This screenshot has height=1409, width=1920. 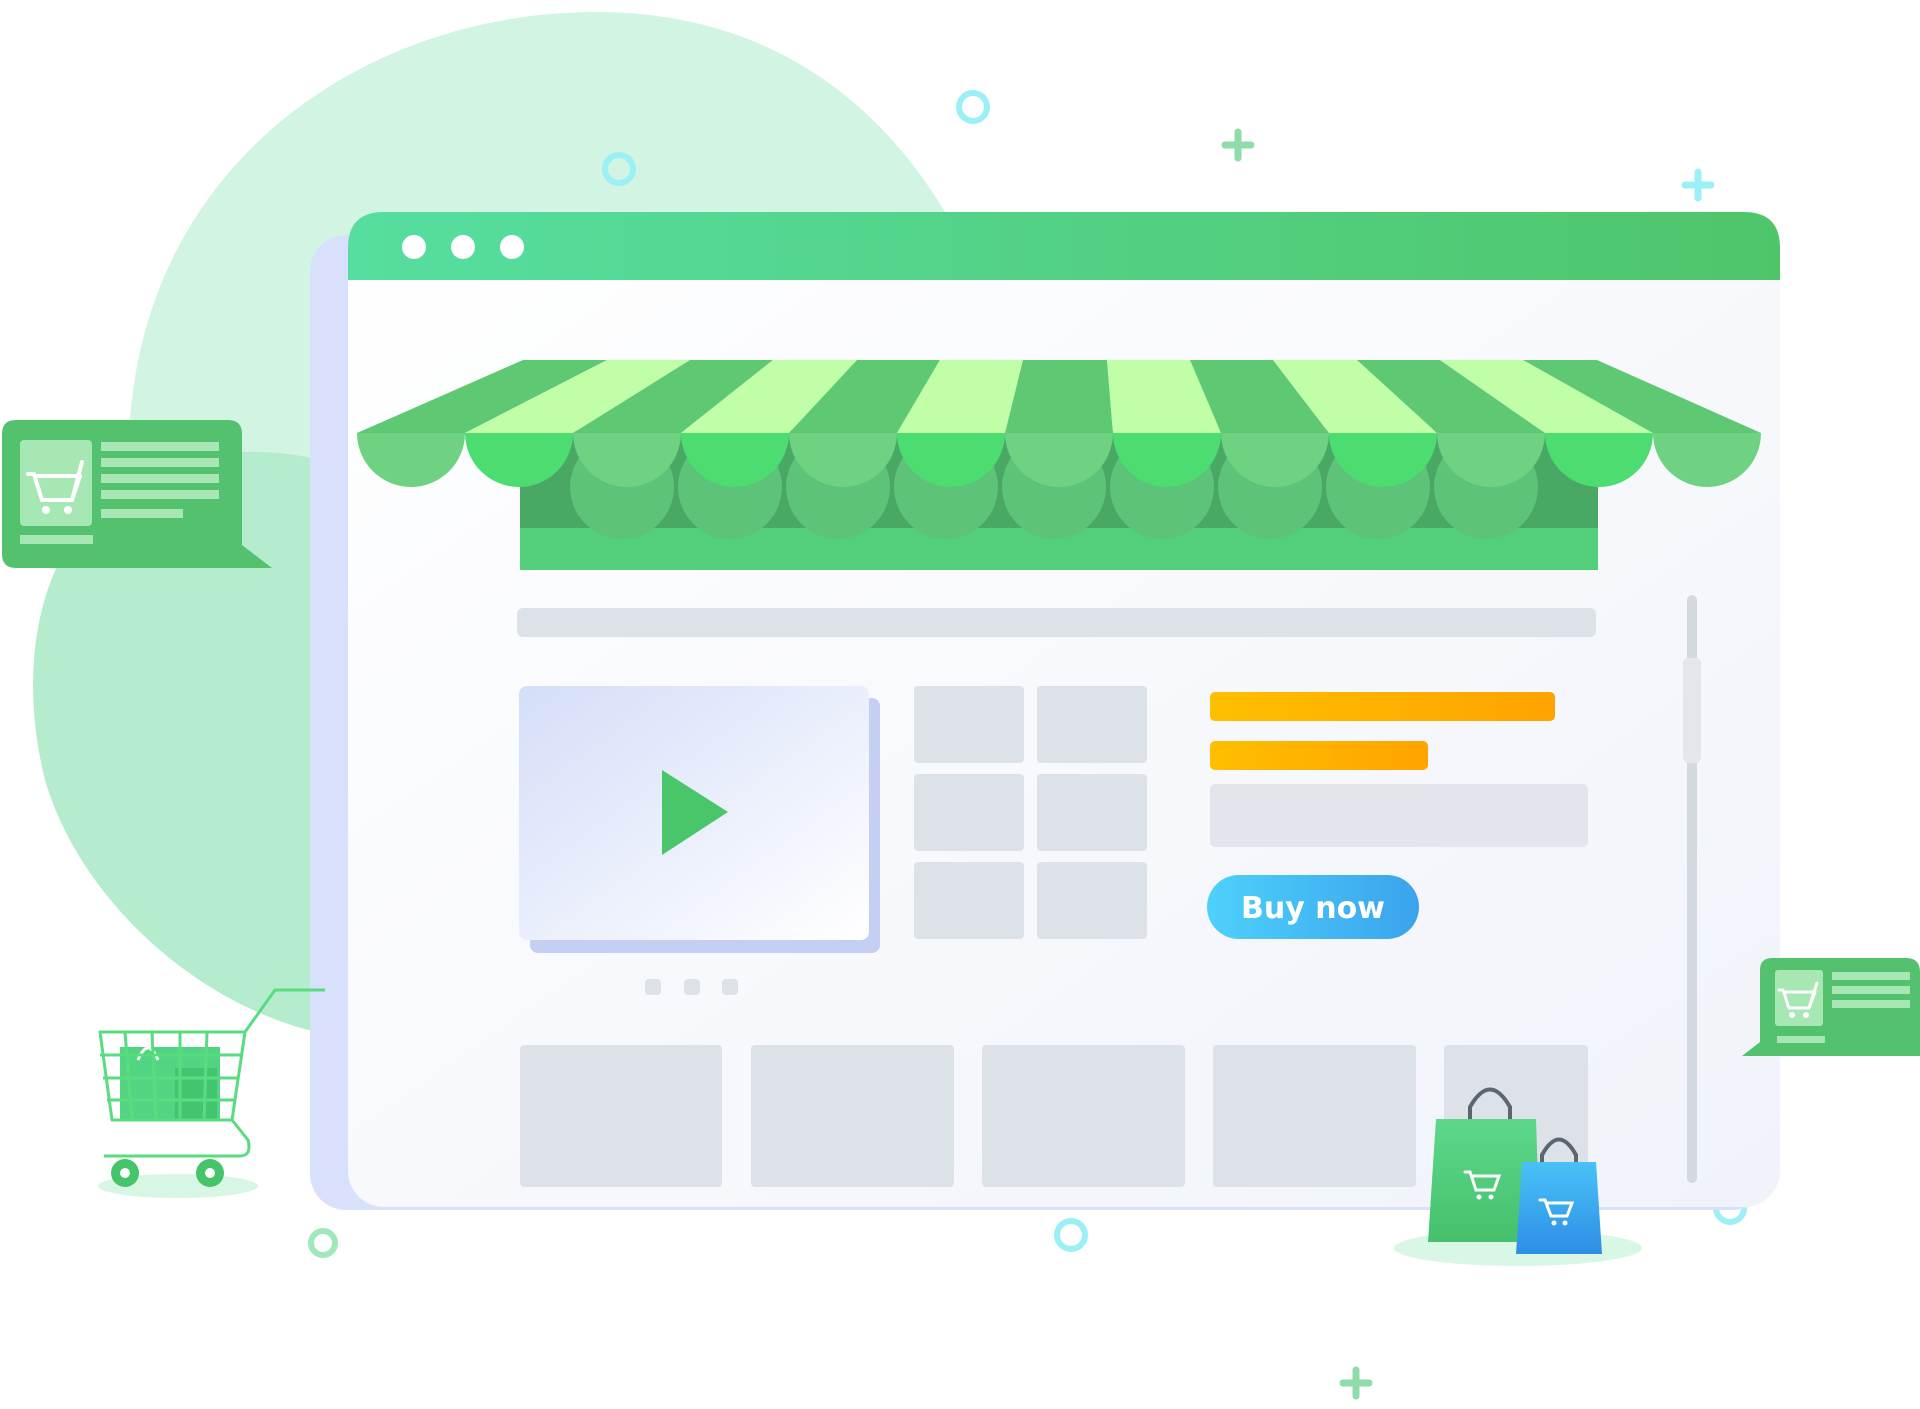 I want to click on chat-bubble-right, so click(x=1831, y=1007).